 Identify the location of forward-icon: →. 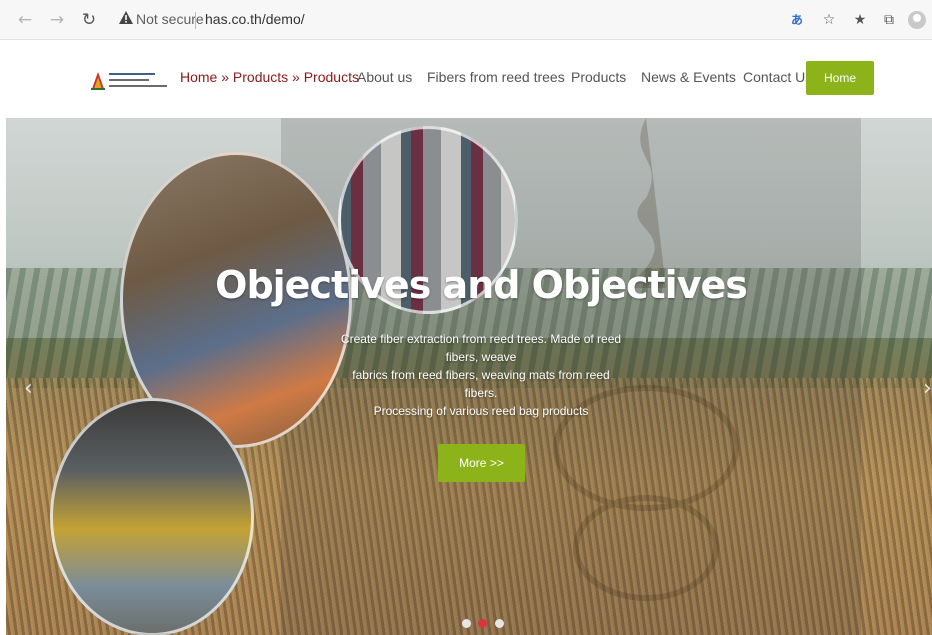
(57, 20).